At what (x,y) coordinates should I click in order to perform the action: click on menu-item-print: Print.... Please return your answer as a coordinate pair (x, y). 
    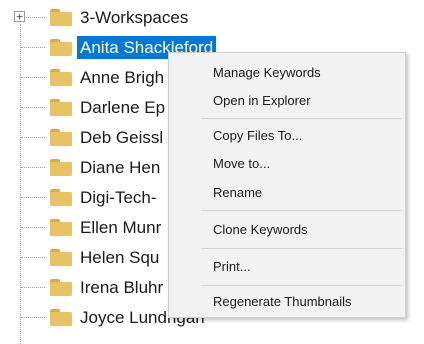
    Looking at the image, I should click on (287, 267).